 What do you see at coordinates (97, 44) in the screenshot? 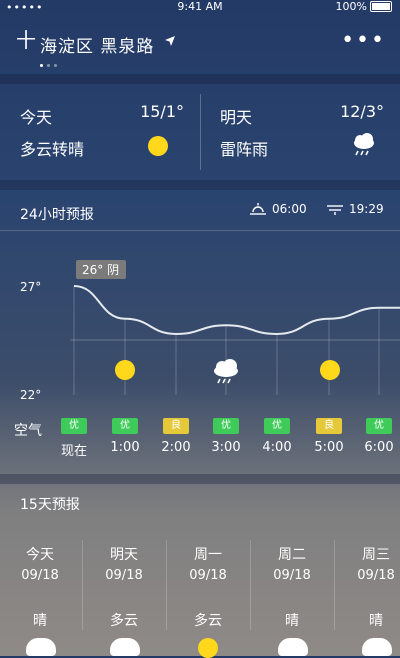
I see `location-title: 海淀区 黑泉路` at bounding box center [97, 44].